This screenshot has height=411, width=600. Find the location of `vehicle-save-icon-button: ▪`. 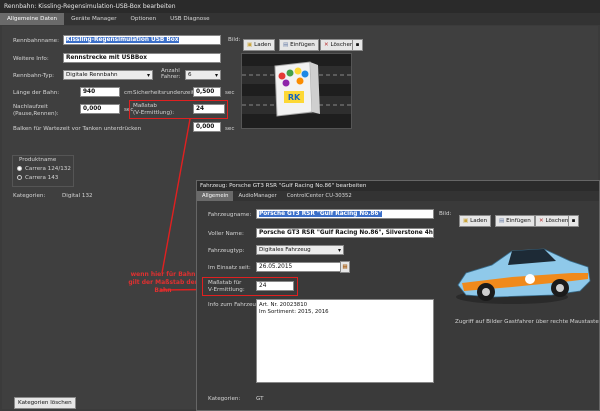

vehicle-save-icon-button: ▪ is located at coordinates (573, 221).